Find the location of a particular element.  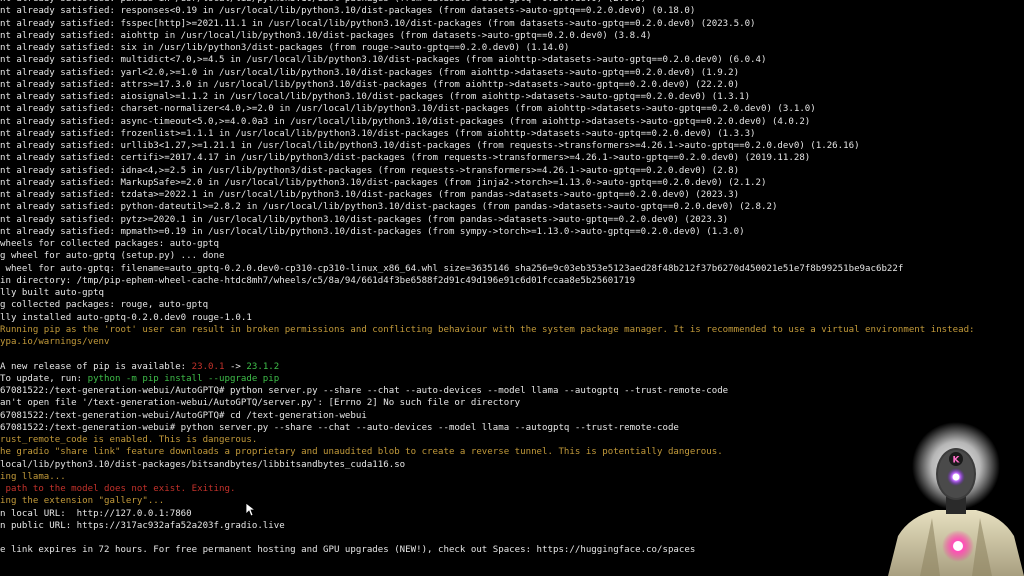

terminal-line: wheels for collected packages: auto-gptq is located at coordinates (109, 244).